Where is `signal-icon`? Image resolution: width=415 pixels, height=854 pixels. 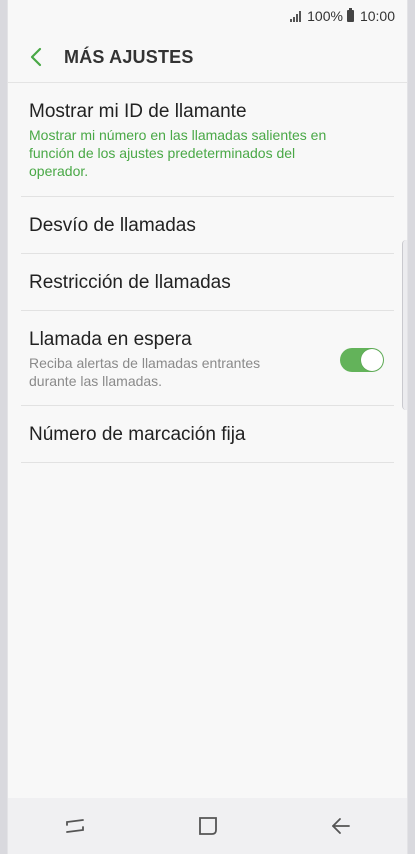
signal-icon is located at coordinates (296, 16).